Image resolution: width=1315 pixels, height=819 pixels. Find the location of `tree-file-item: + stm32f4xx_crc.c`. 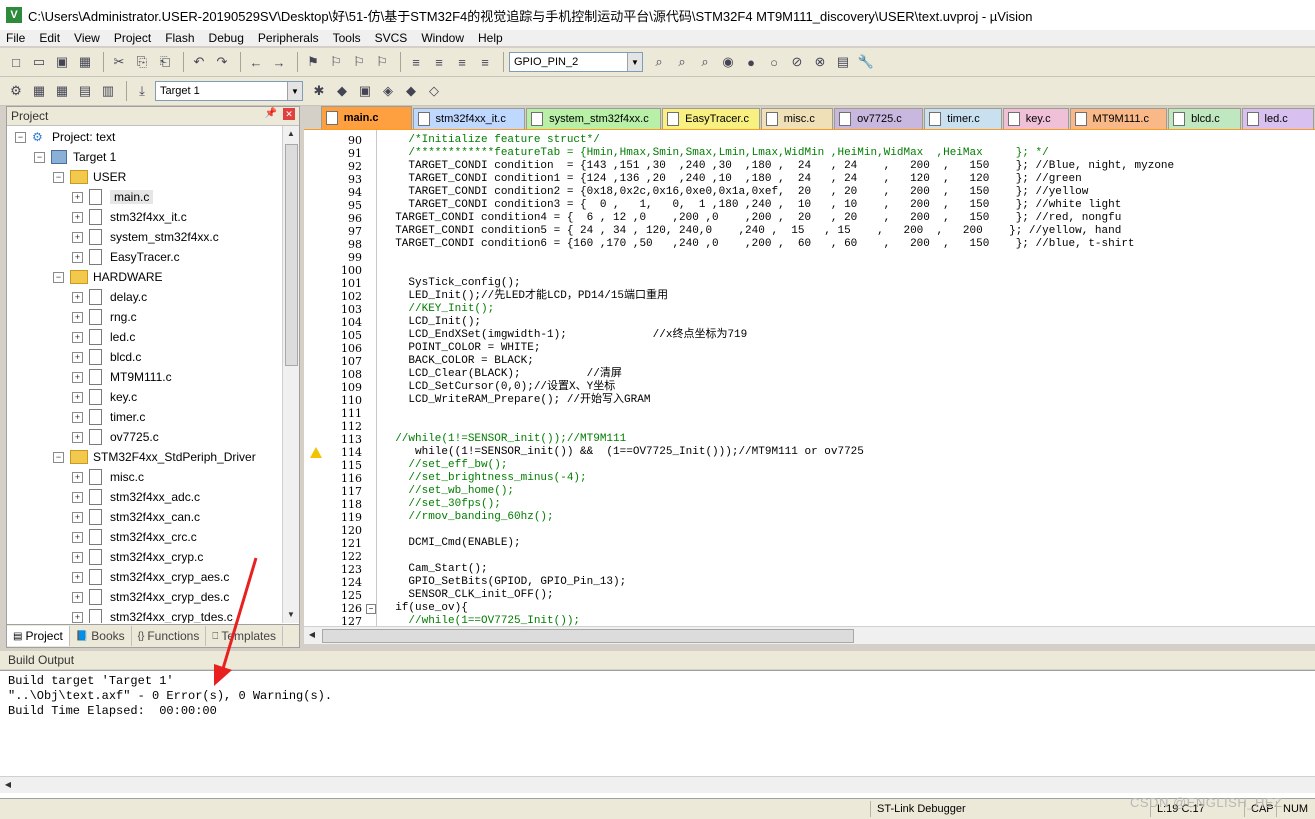

tree-file-item: + stm32f4xx_crc.c is located at coordinates (134, 537).